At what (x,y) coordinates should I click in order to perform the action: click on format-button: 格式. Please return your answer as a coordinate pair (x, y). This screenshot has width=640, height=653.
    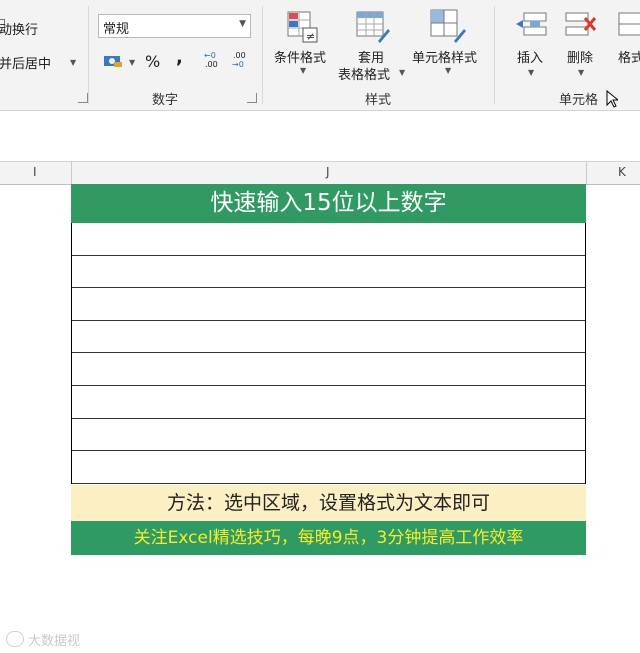
    Looking at the image, I should click on (629, 56).